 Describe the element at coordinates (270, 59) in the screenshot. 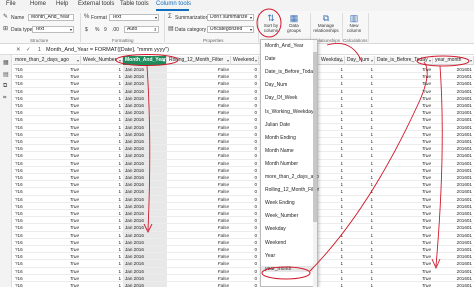

I see `sort-menu-item: Date` at that location.